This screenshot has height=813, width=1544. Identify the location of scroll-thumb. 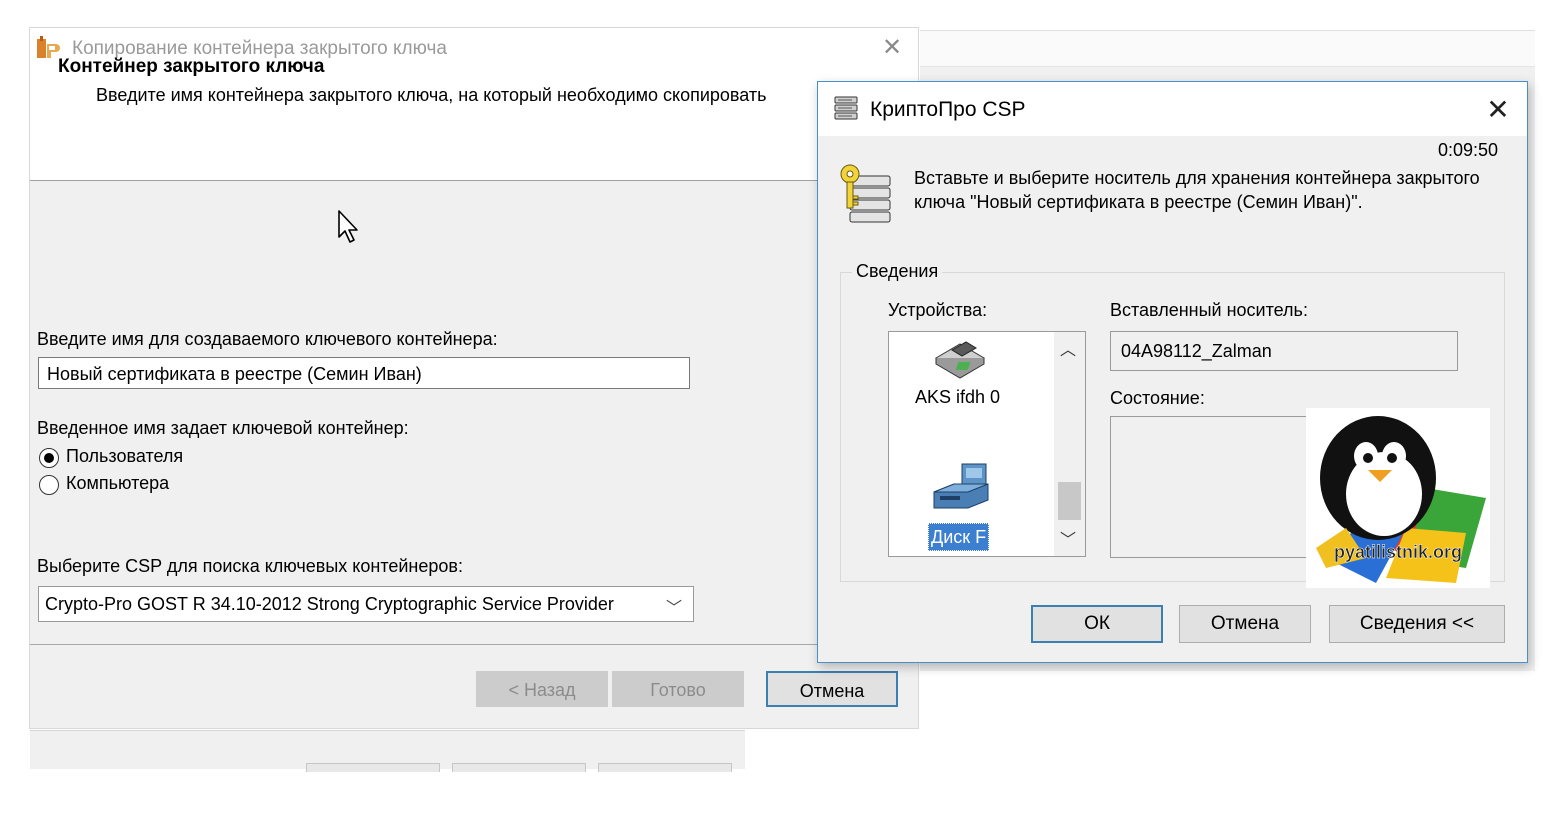
(1069, 501).